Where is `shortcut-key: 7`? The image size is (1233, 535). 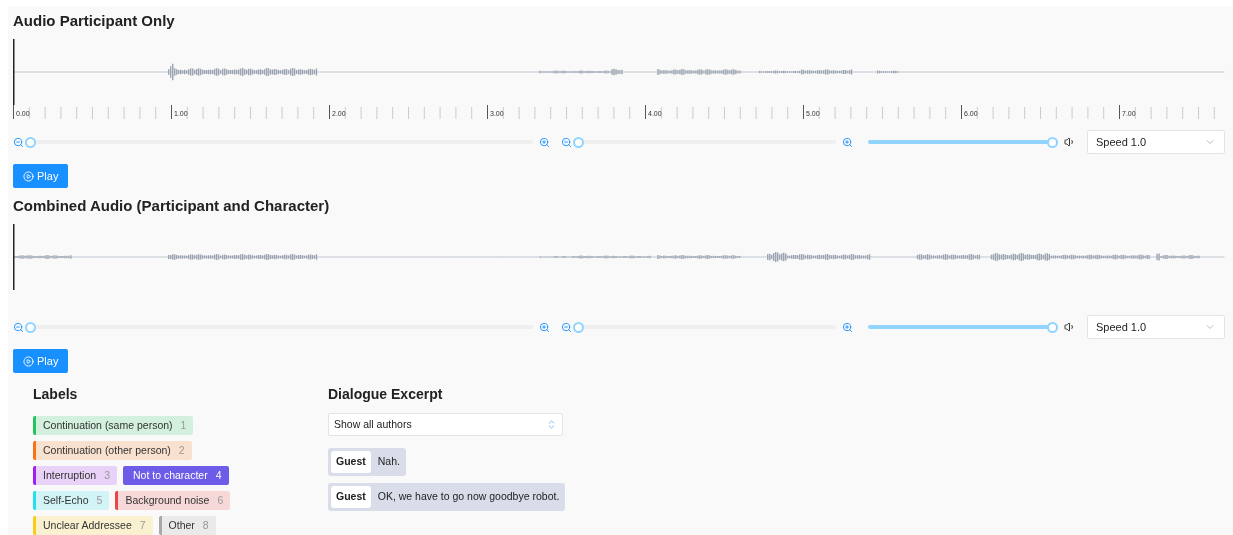 shortcut-key: 7 is located at coordinates (142, 525).